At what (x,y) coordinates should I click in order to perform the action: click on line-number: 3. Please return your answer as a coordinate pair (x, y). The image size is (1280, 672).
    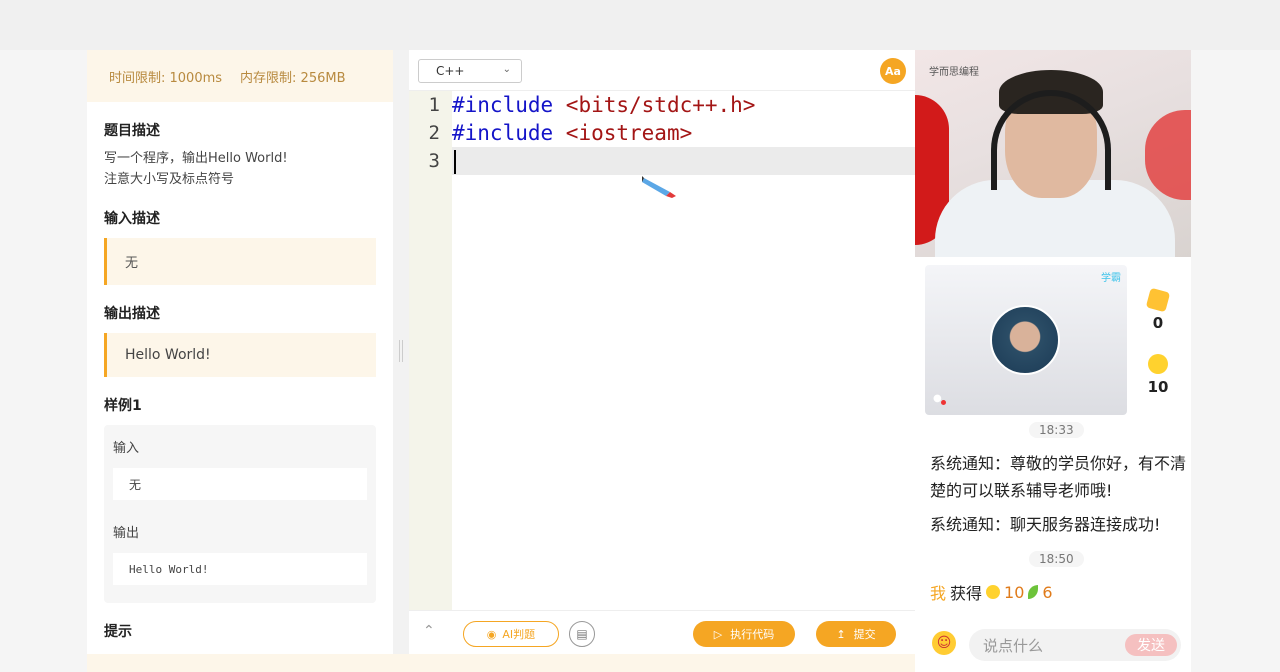
    Looking at the image, I should click on (434, 161).